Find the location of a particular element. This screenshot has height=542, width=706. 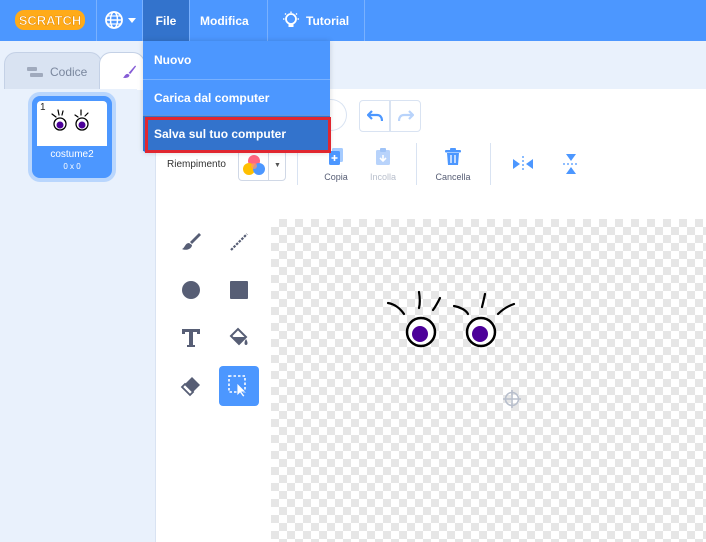

menu-item-load-from-computer: Carica dal computer is located at coordinates (236, 97).